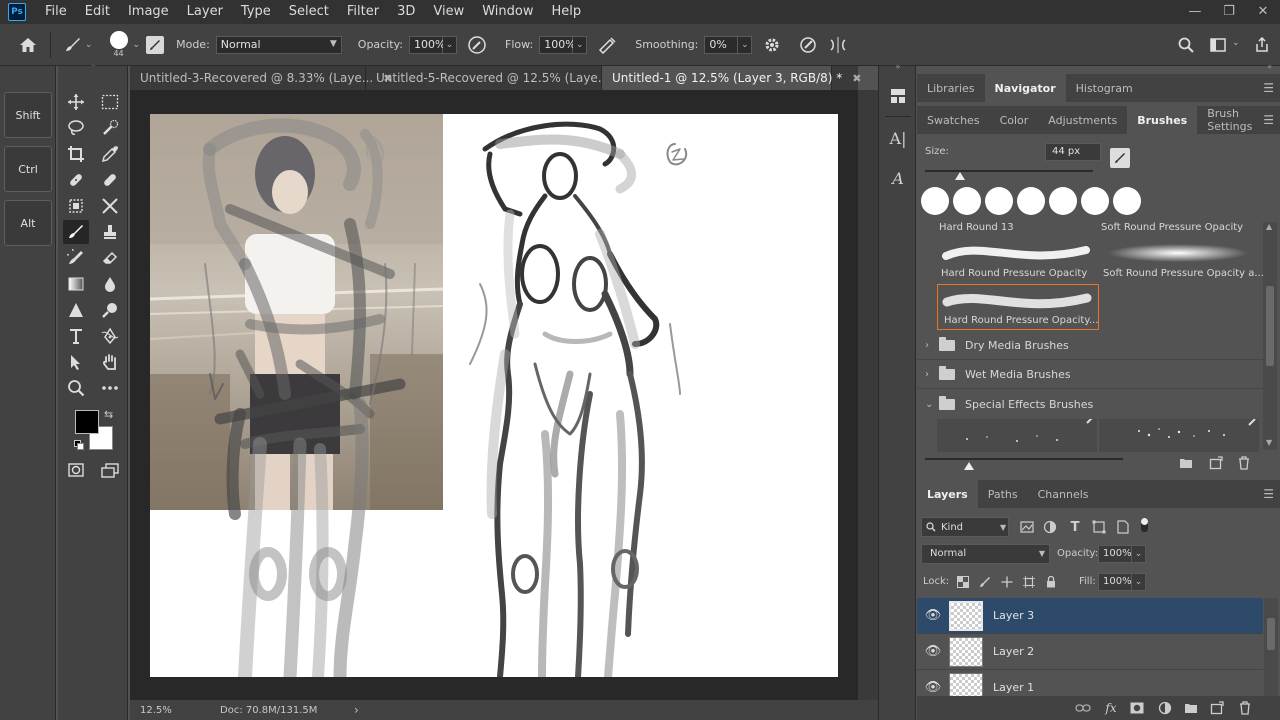  Describe the element at coordinates (1262, 45) in the screenshot. I see `share-icon` at that location.